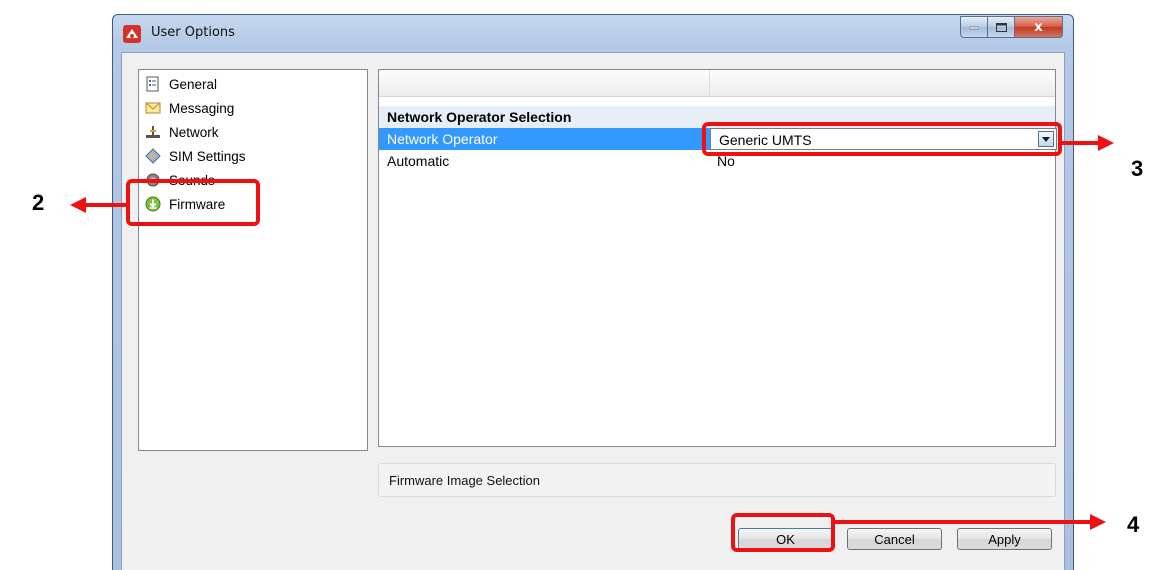  What do you see at coordinates (1133, 524) in the screenshot?
I see `callout-number-4: 4` at bounding box center [1133, 524].